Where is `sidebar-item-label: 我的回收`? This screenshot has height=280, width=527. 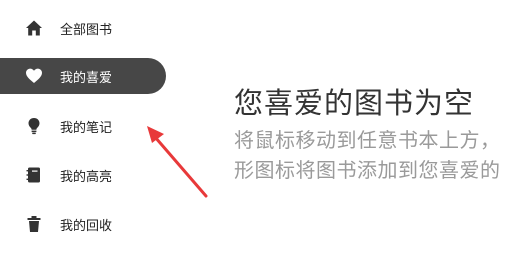 sidebar-item-label: 我的回收 is located at coordinates (86, 226).